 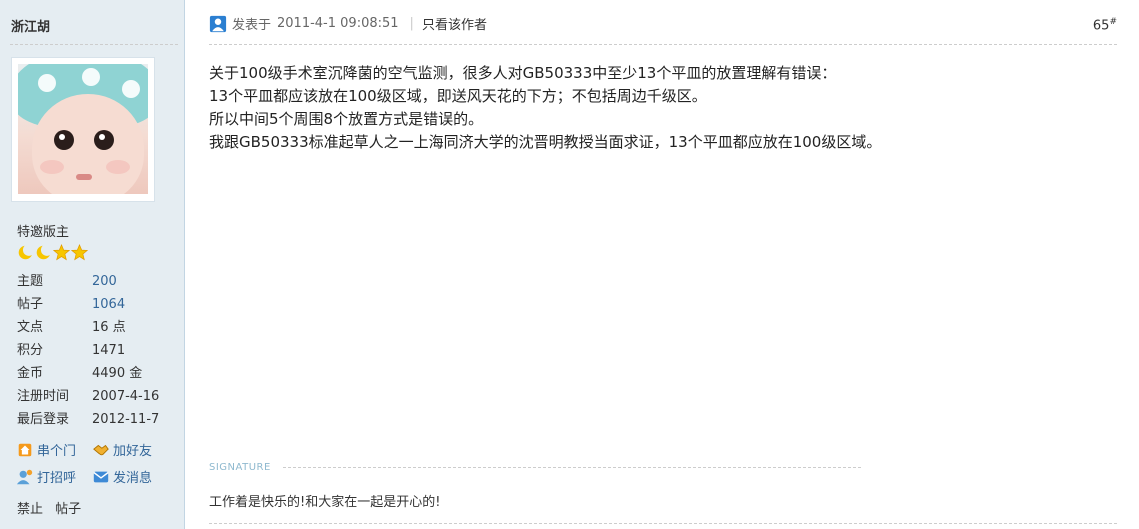 What do you see at coordinates (88, 329) in the screenshot?
I see `stat-row-points: 文点 16 点` at bounding box center [88, 329].